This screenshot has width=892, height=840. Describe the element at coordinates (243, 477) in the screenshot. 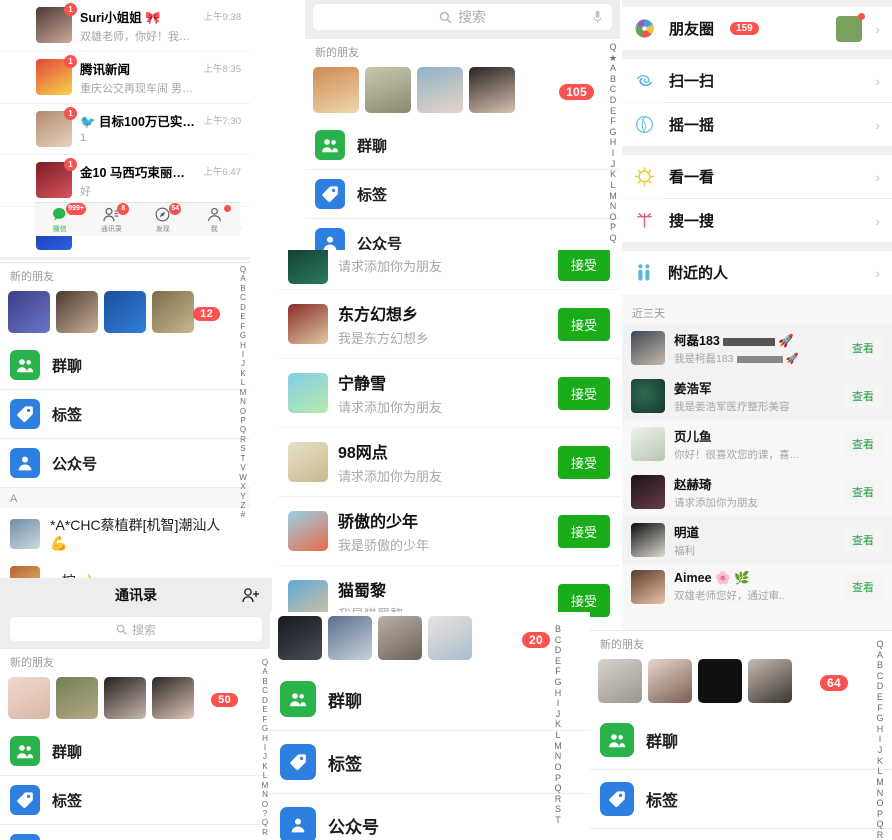

I see `alpha-index-letter: W` at that location.